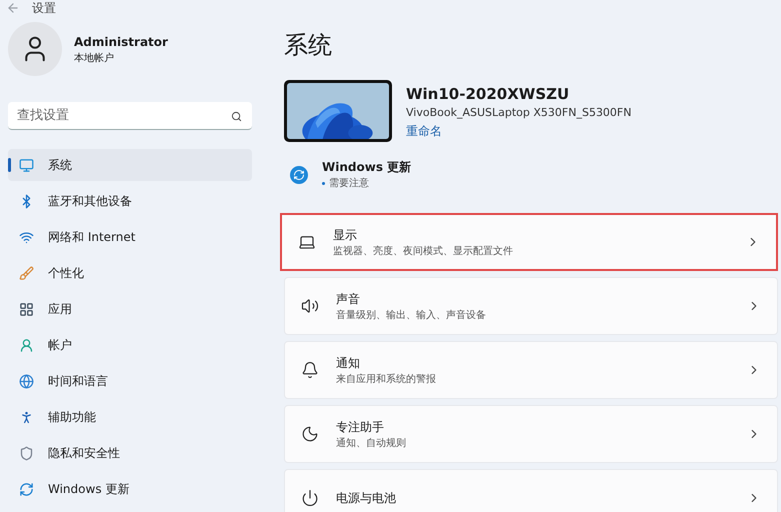 The width and height of the screenshot is (781, 512). I want to click on power-icon, so click(310, 498).